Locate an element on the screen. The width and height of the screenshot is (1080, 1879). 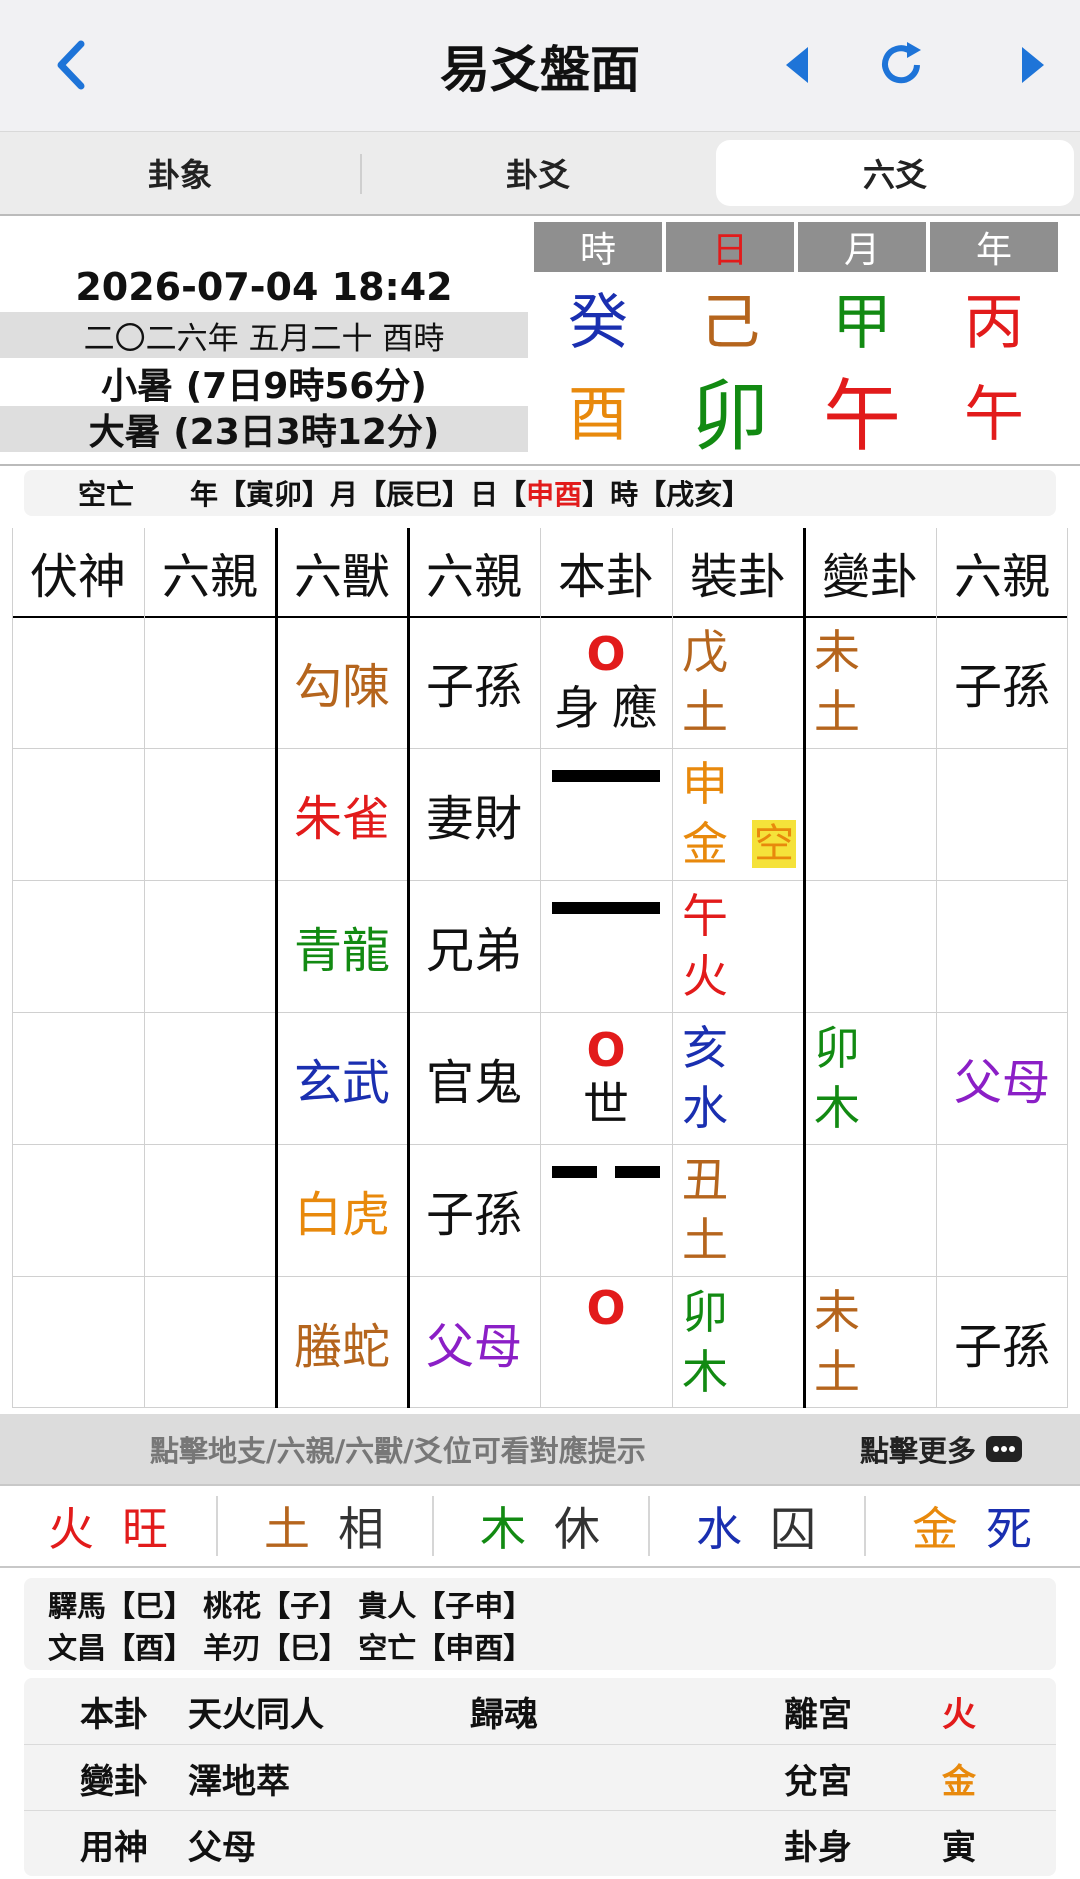
palace-element: 金 is located at coordinates (959, 1781).